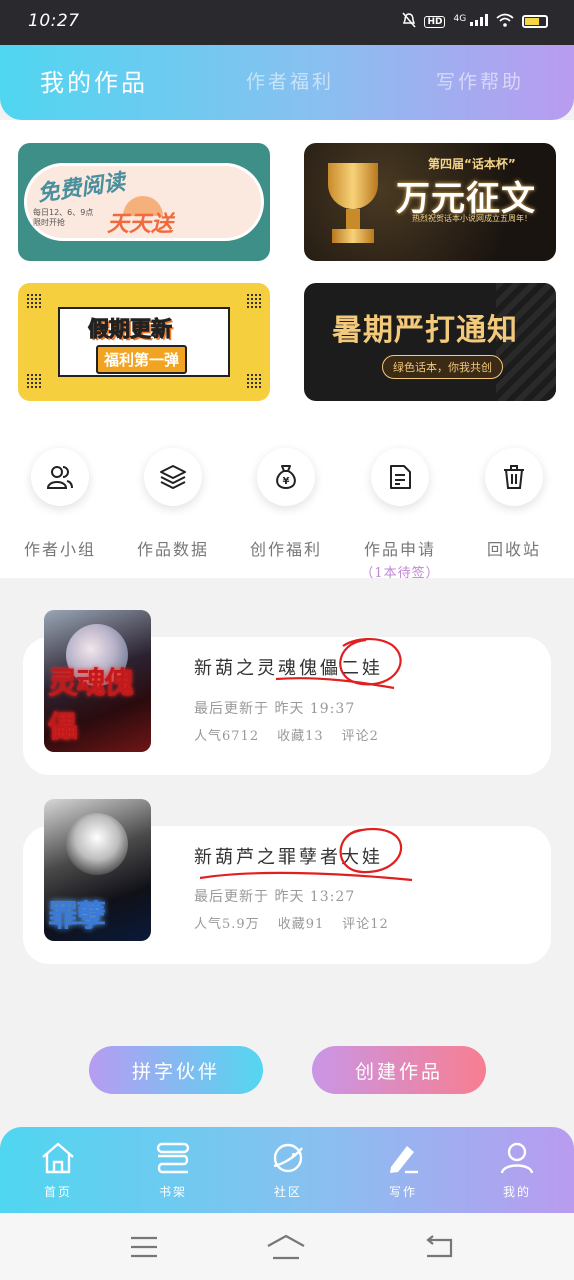 This screenshot has height=1280, width=574. What do you see at coordinates (130, 329) in the screenshot?
I see `banner-title: 假期更新` at bounding box center [130, 329].